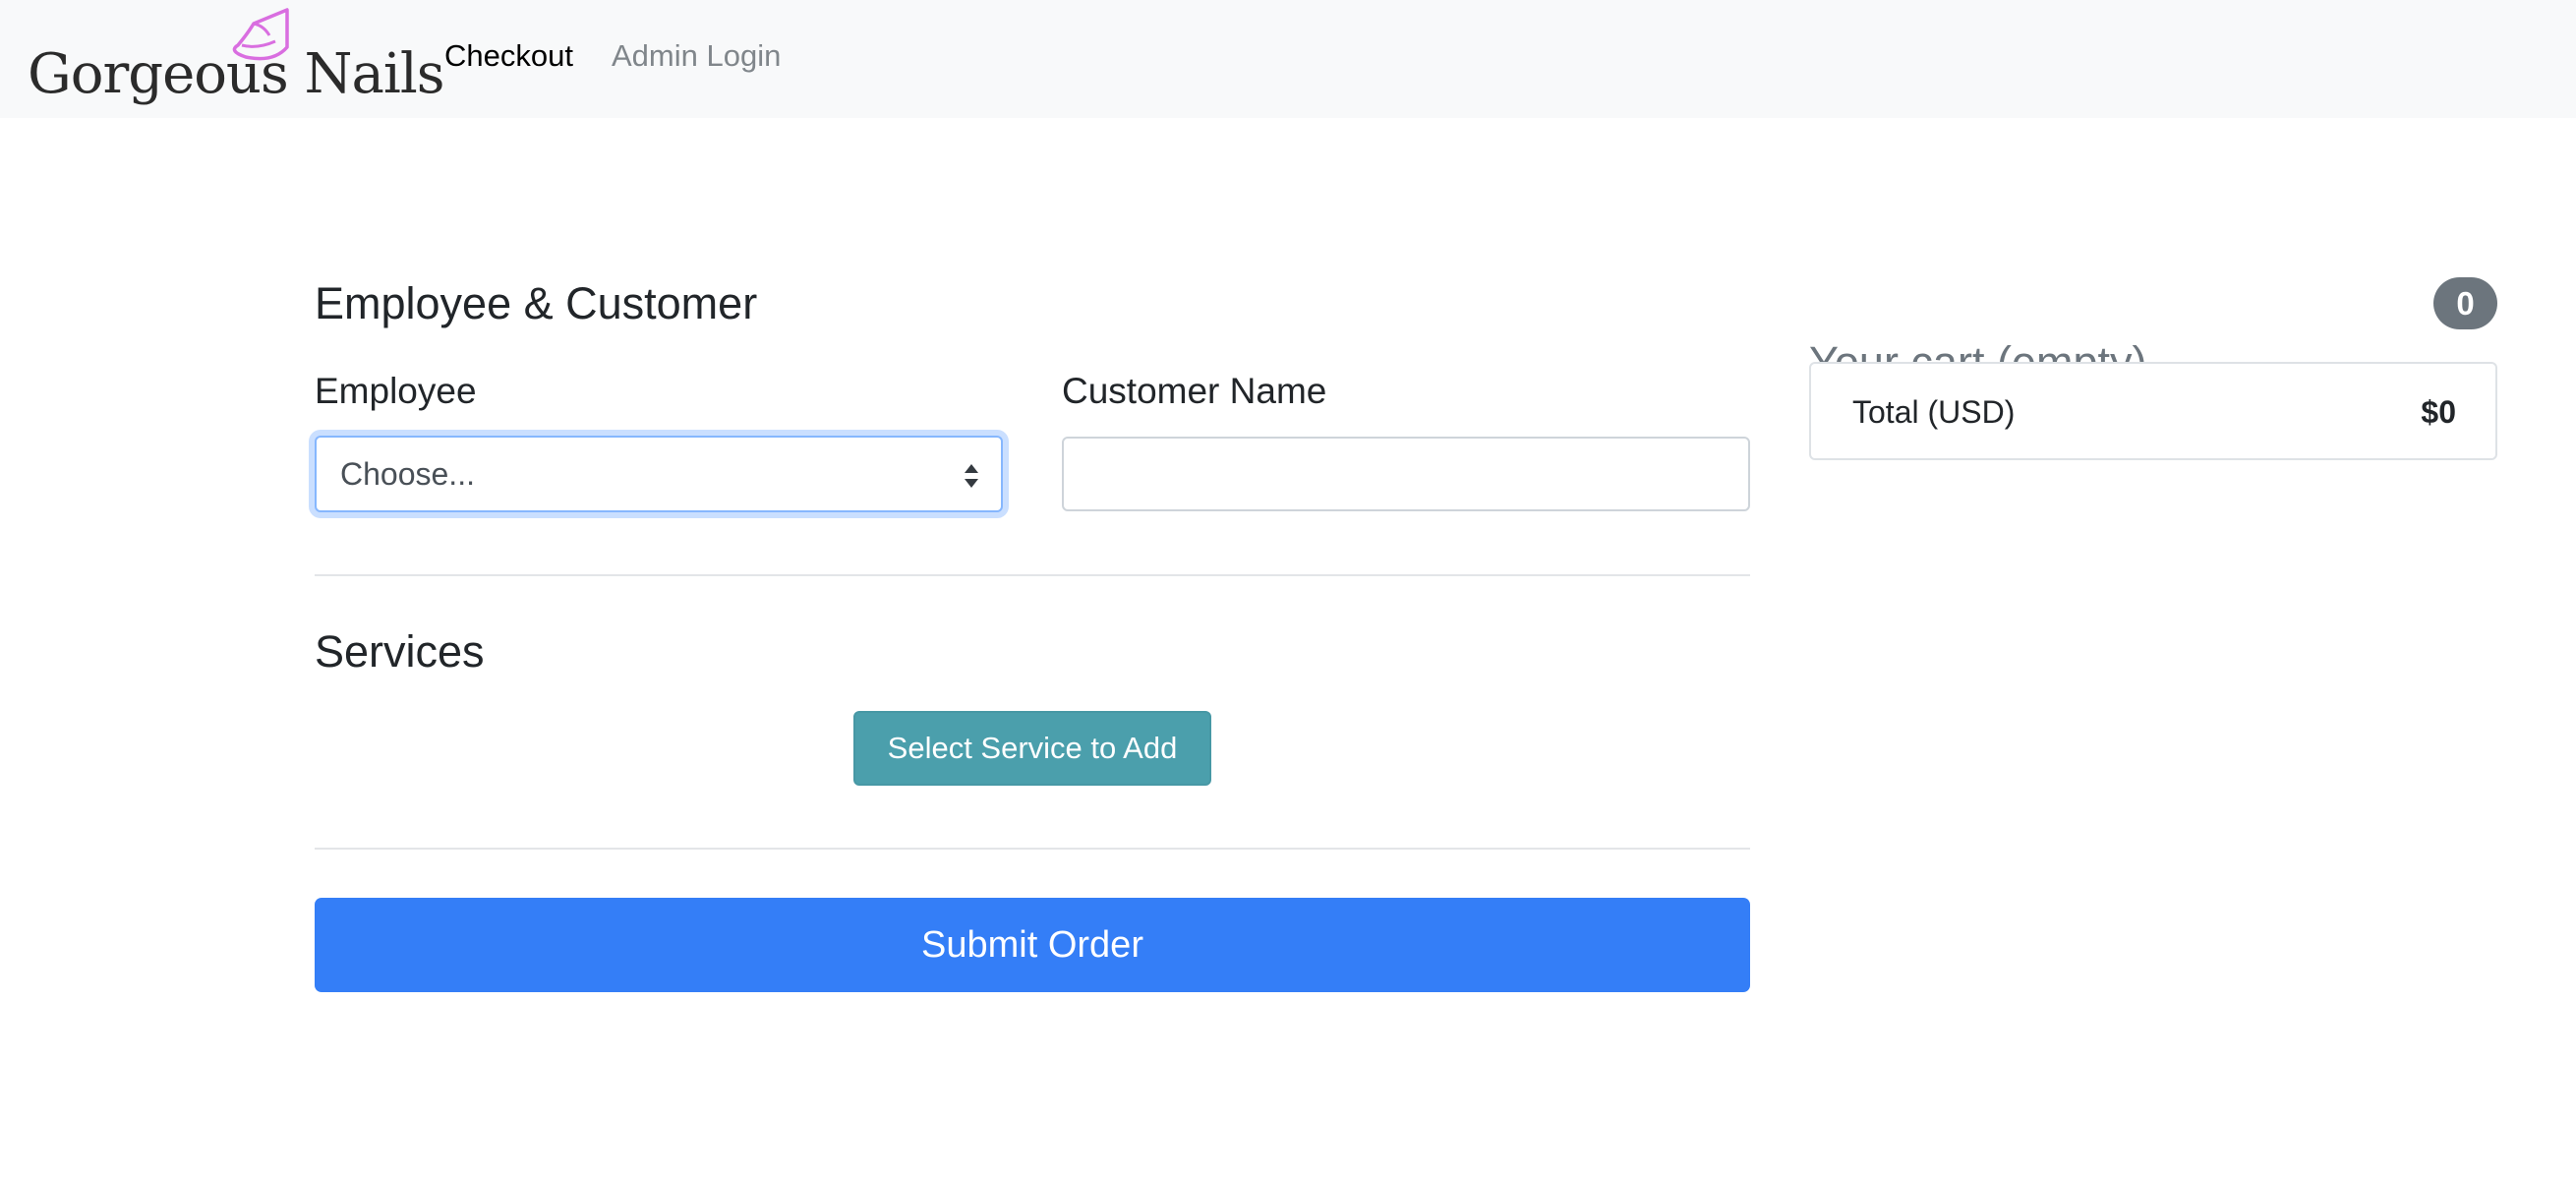  What do you see at coordinates (1032, 748) in the screenshot?
I see `select-service-button: Select Service to Add` at bounding box center [1032, 748].